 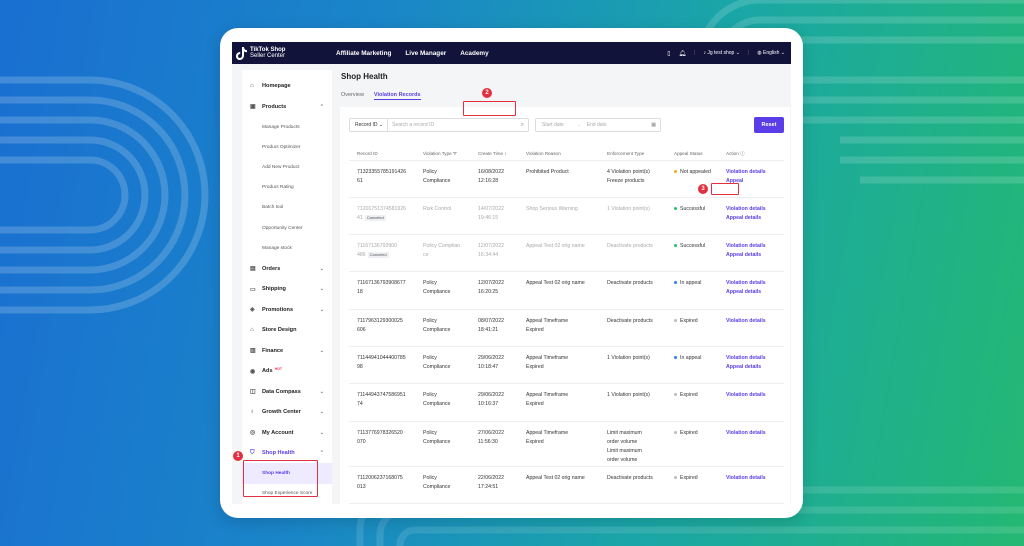 What do you see at coordinates (287, 371) in the screenshot?
I see `sidebar-item-ads: ◉ Ads HOT` at bounding box center [287, 371].